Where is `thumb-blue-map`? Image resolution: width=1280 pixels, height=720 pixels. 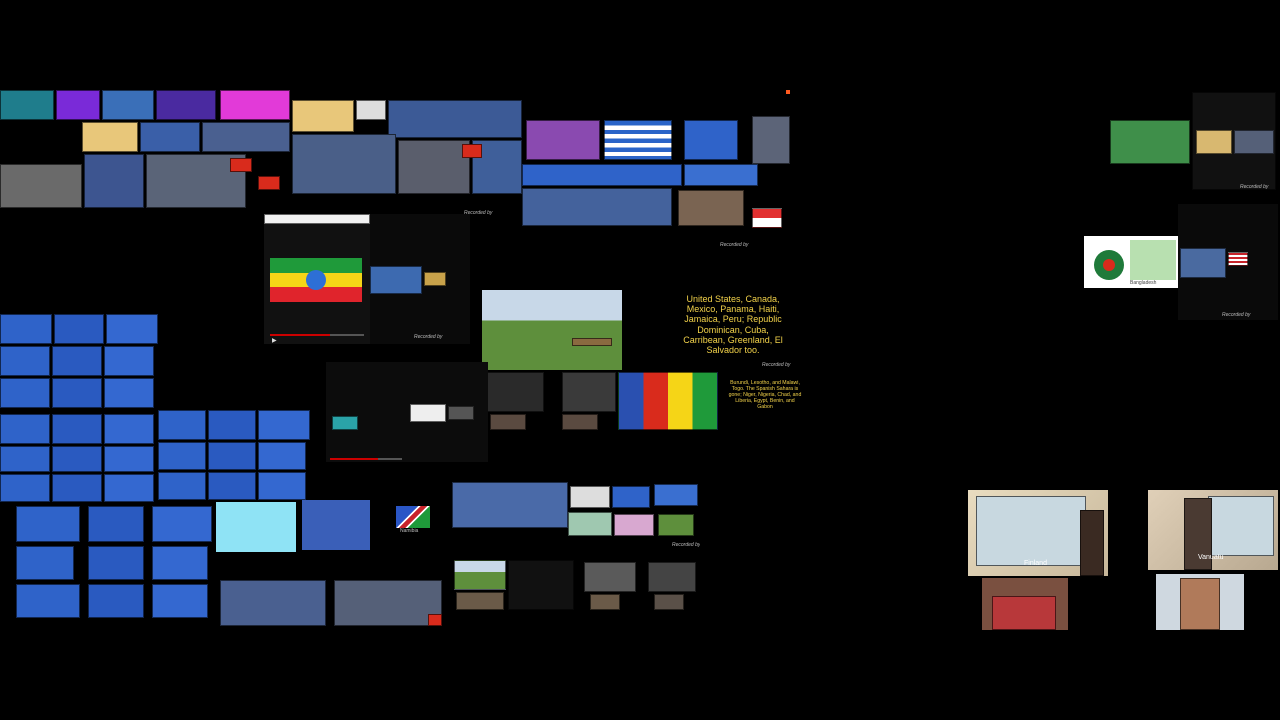
thumb-blue-map is located at coordinates (128, 105).